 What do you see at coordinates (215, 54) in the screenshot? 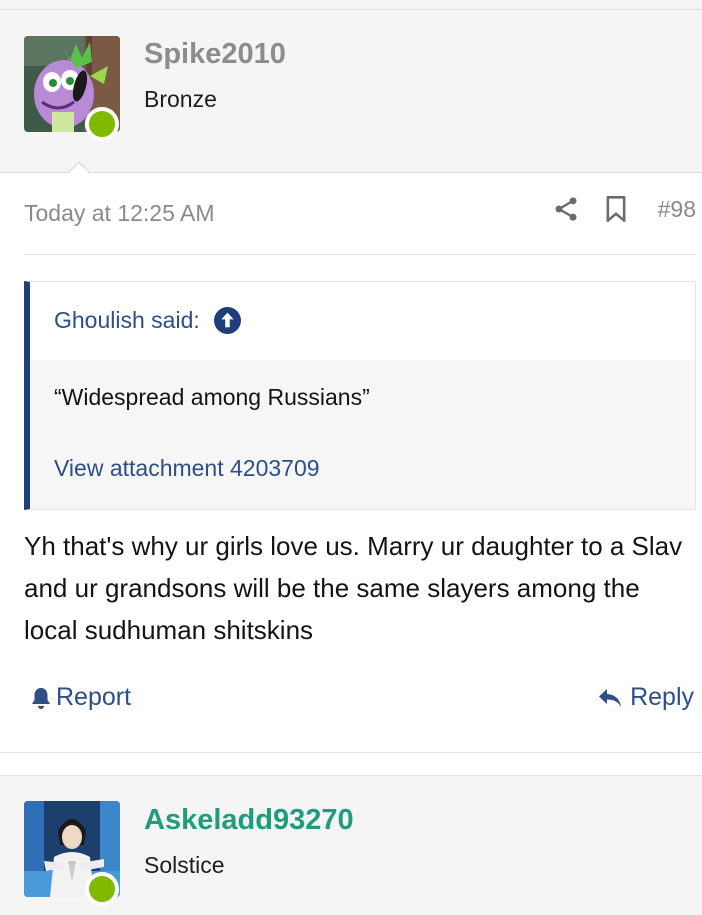
I see `username: Spike2010` at bounding box center [215, 54].